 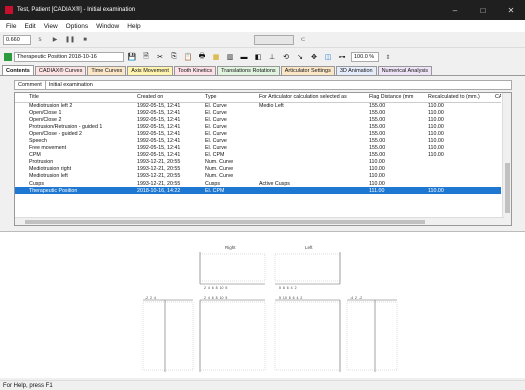 What do you see at coordinates (218, 98) in the screenshot?
I see `col-type-header: Type` at bounding box center [218, 98].